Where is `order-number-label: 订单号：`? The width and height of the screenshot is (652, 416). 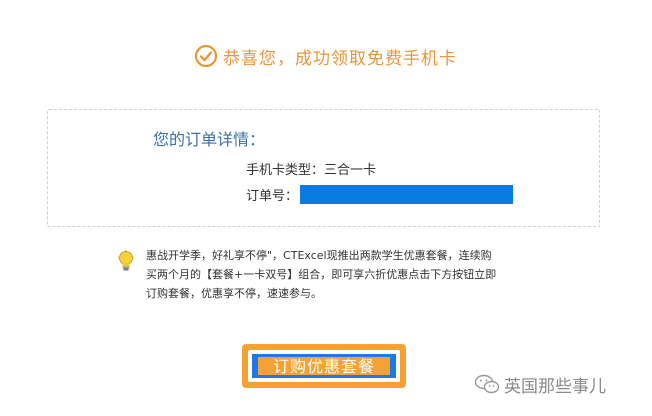 order-number-label: 订单号： is located at coordinates (272, 196).